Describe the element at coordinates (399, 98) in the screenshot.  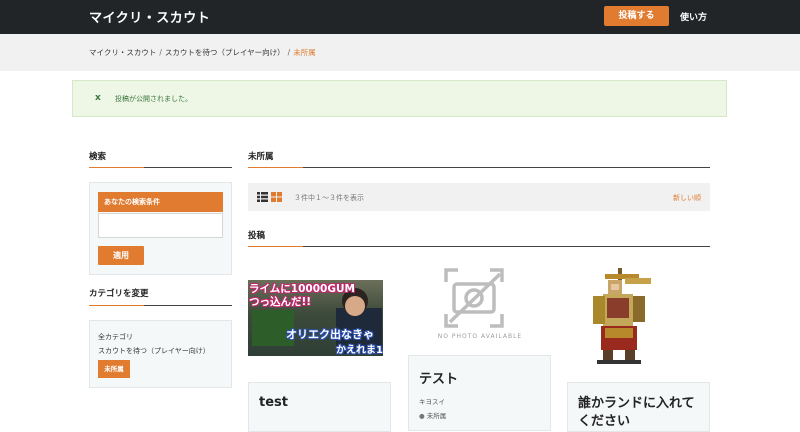
I see `success-alert: x 投稿が公開されました。` at that location.